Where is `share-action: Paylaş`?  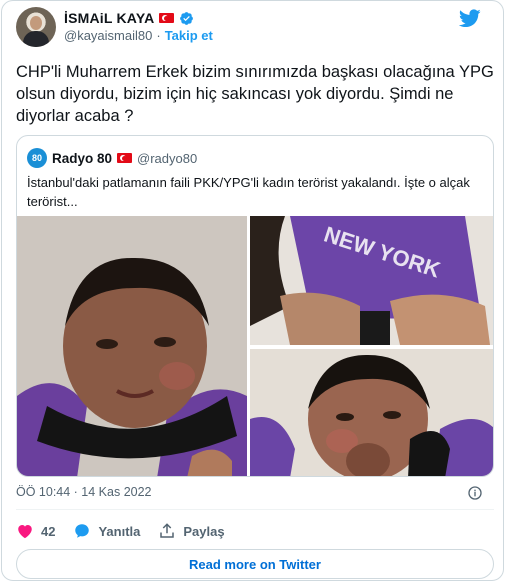 share-action: Paylaş is located at coordinates (191, 531).